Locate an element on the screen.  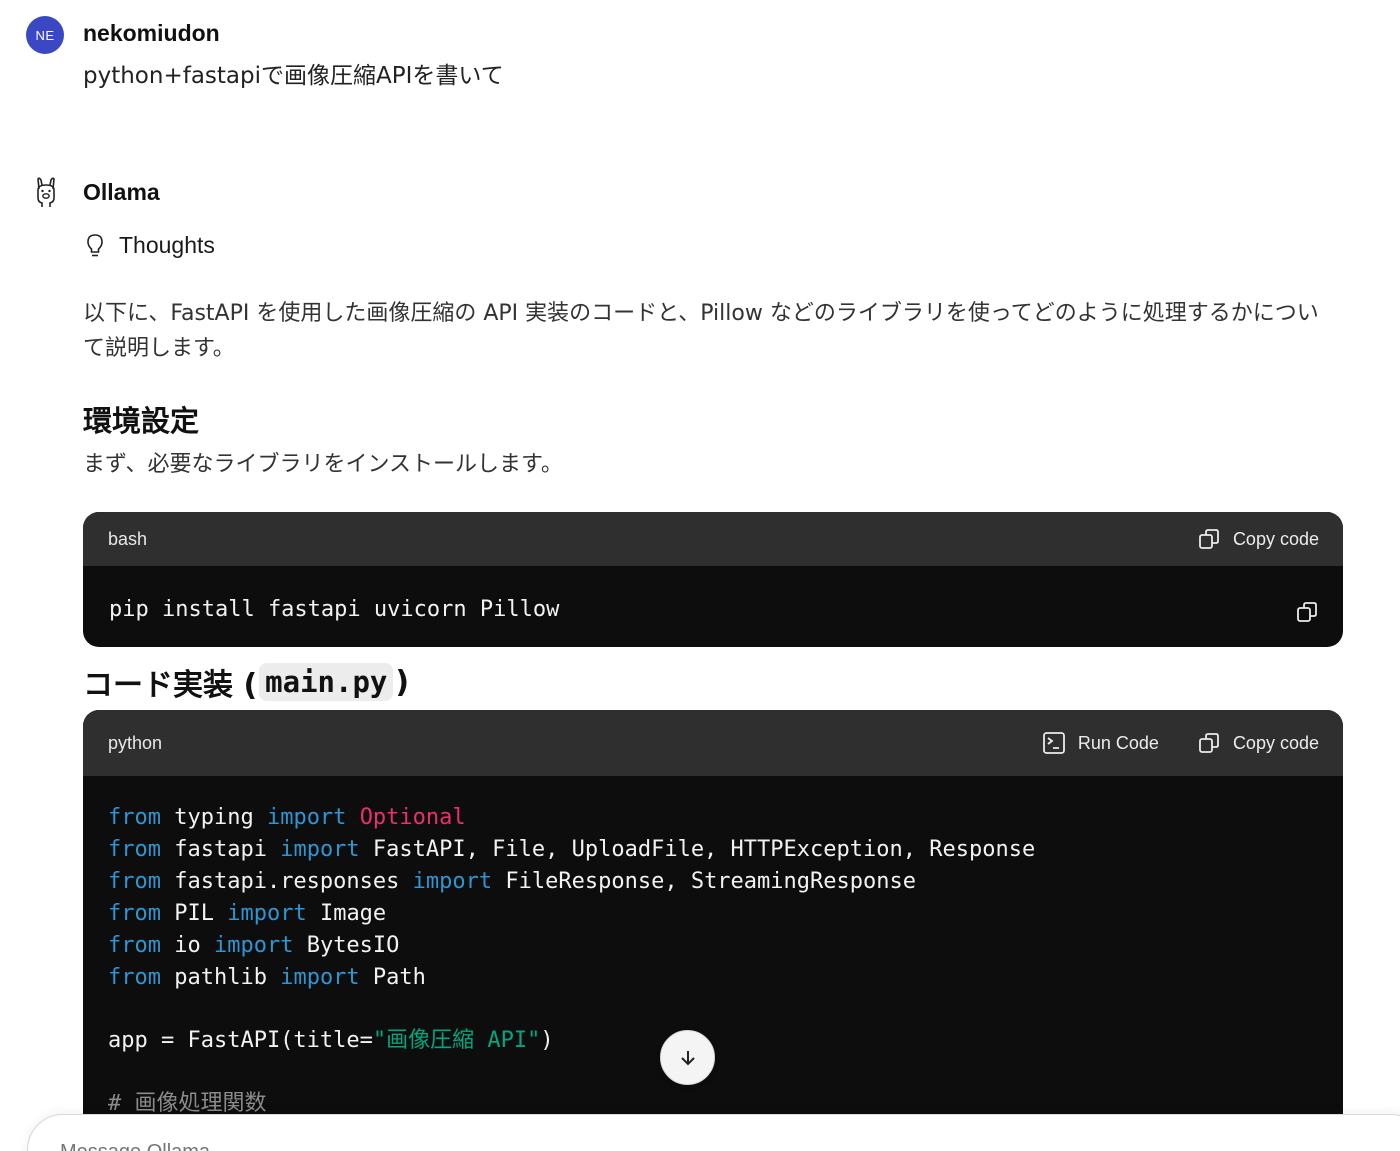
thoughts-label: Thoughts is located at coordinates (167, 245).